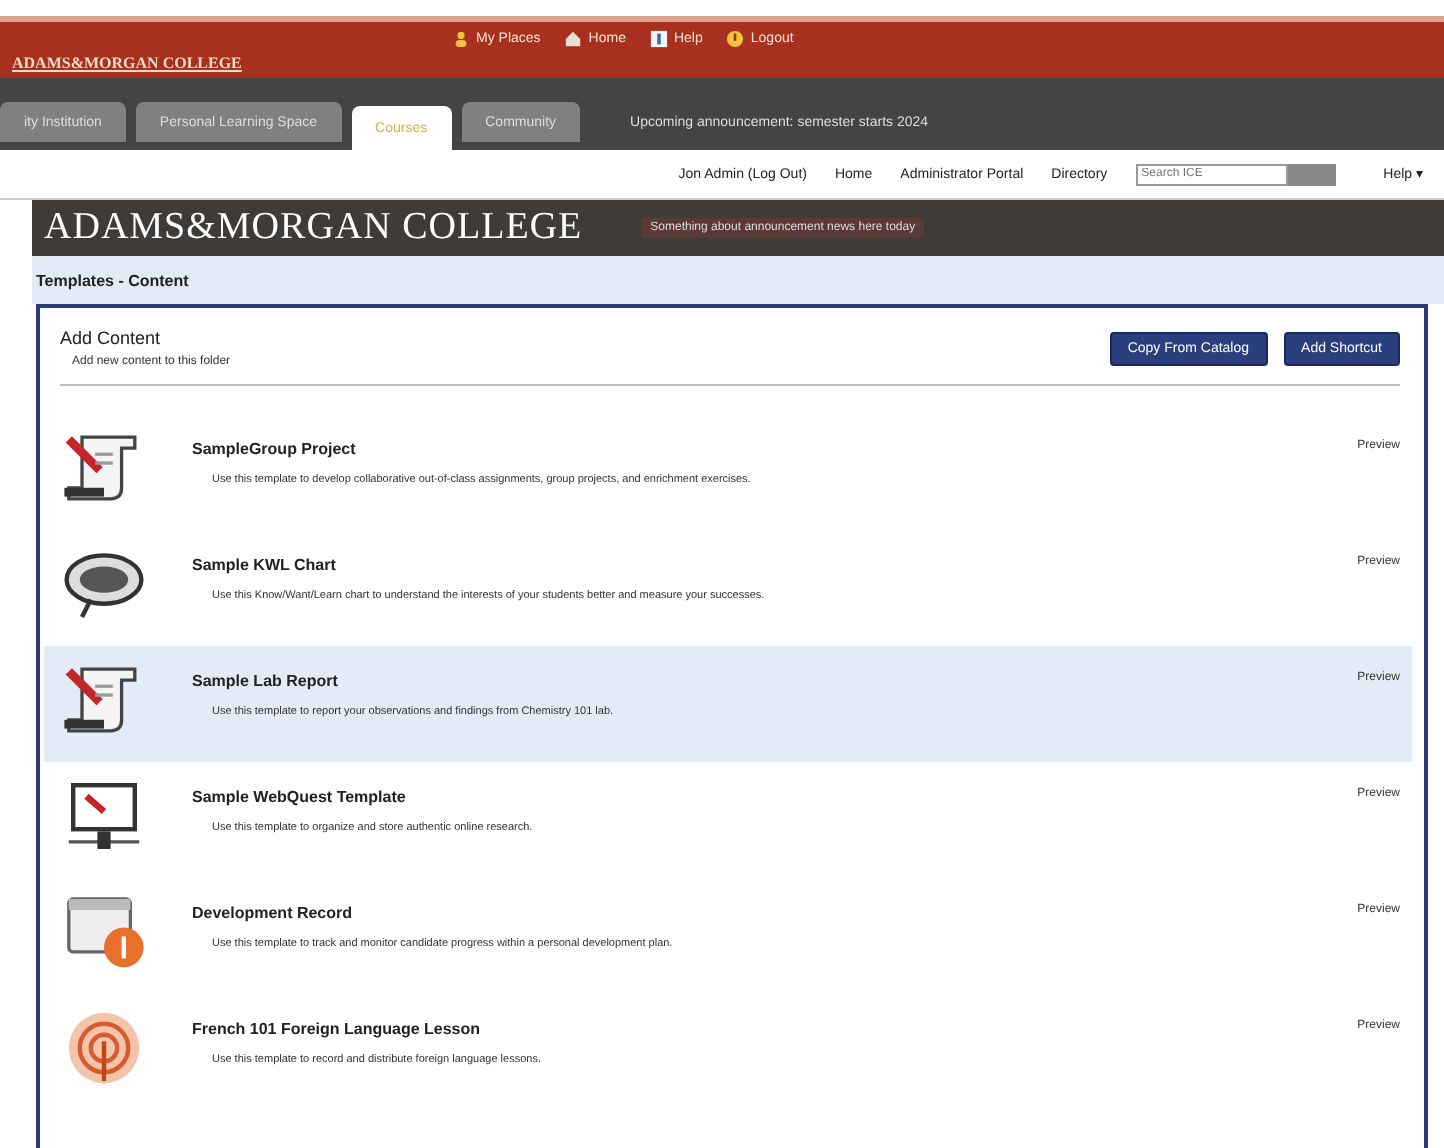 This screenshot has height=1148, width=1444. I want to click on template-title: Sample Lab Report, so click(775, 681).